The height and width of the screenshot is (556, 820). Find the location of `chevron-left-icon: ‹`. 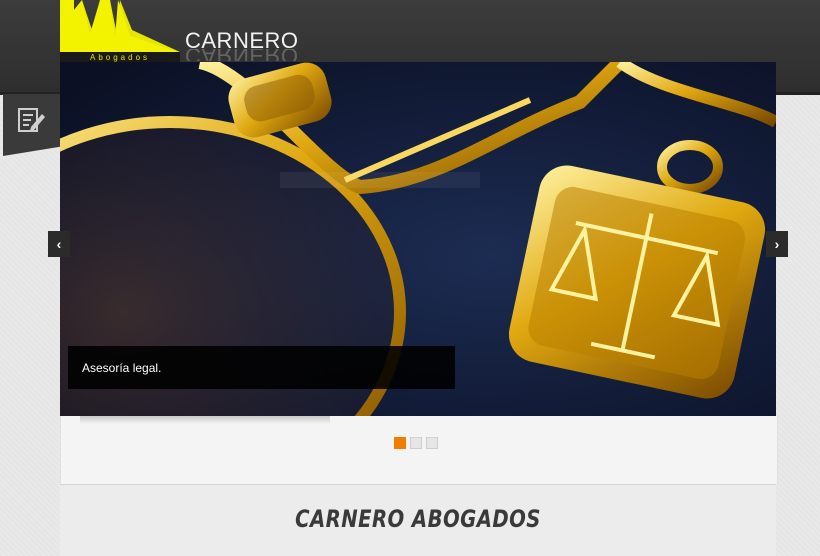

chevron-left-icon: ‹ is located at coordinates (59, 244).